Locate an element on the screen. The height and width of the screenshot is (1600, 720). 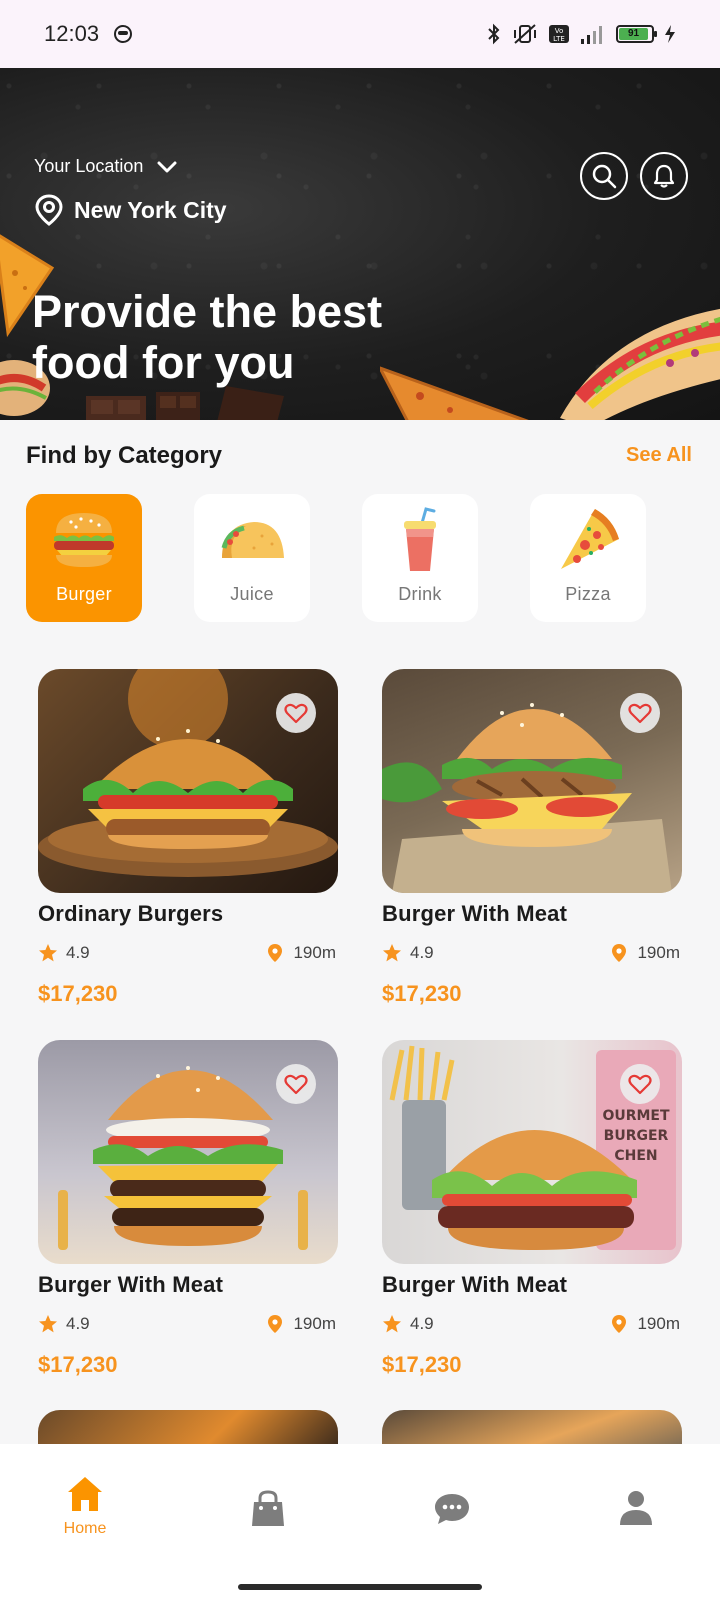
chevron-down-icon is located at coordinates (167, 166).